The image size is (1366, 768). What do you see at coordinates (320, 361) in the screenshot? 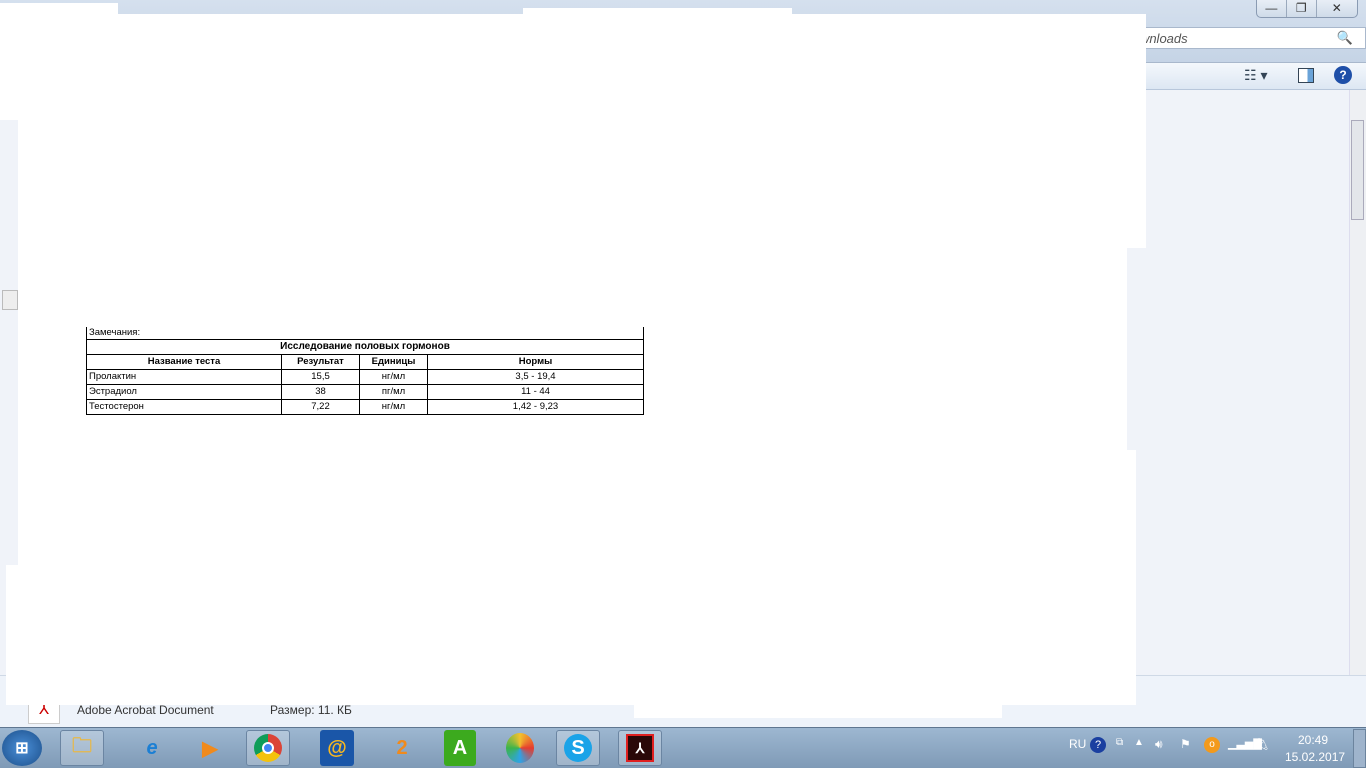
I see `header-result: Результат` at bounding box center [320, 361].